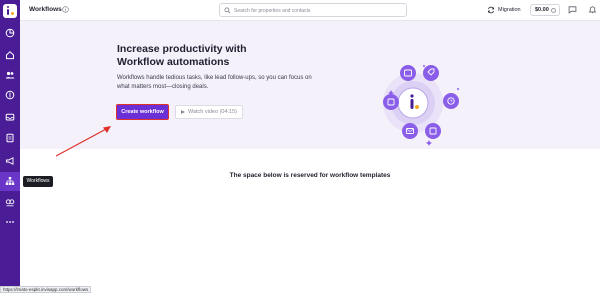  What do you see at coordinates (142, 112) in the screenshot?
I see `create-workflow-button: Create workflow` at bounding box center [142, 112].